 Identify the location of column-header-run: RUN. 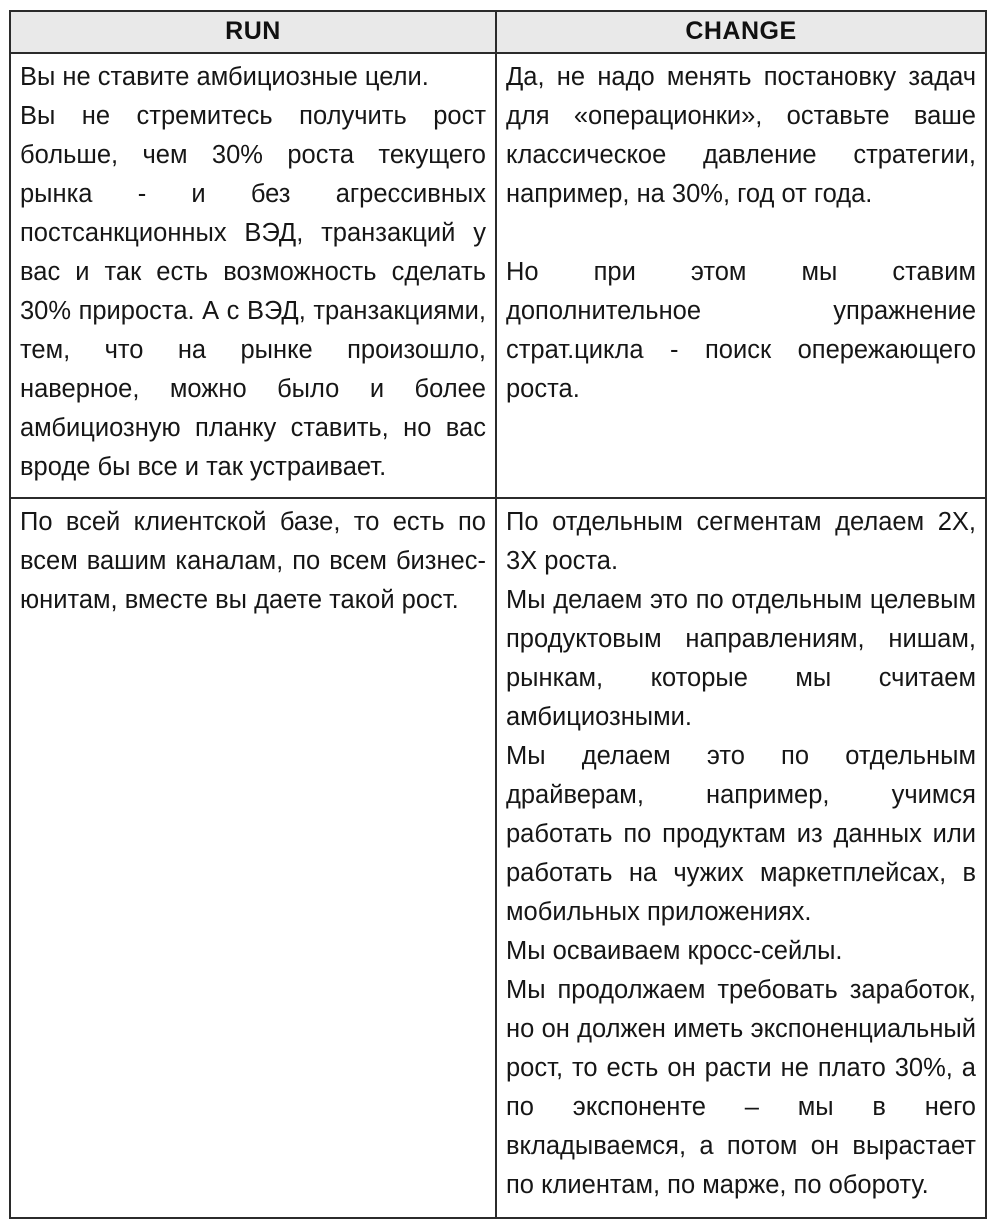
(253, 32).